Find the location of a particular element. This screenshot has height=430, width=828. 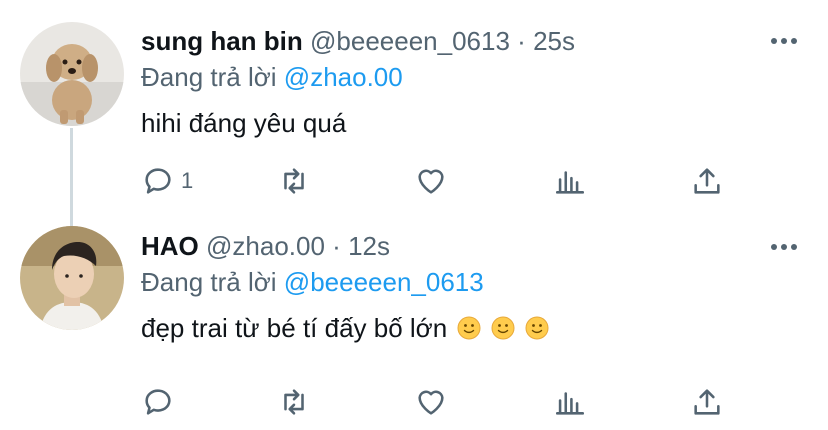

tweet-actions: 1 is located at coordinates (441, 181).